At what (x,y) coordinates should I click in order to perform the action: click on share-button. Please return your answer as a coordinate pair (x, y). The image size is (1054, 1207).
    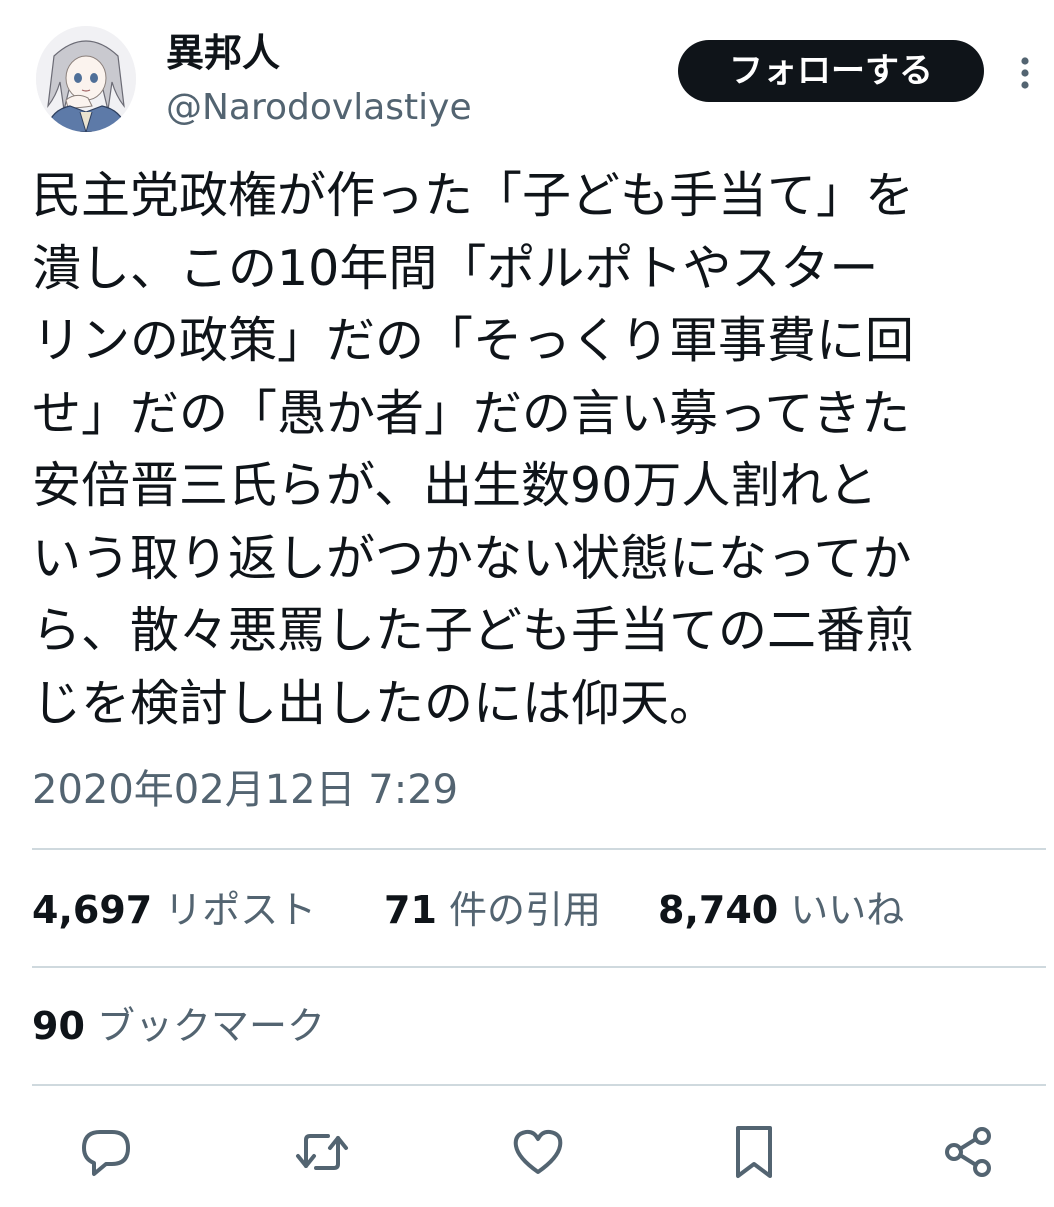
    Looking at the image, I should click on (968, 1152).